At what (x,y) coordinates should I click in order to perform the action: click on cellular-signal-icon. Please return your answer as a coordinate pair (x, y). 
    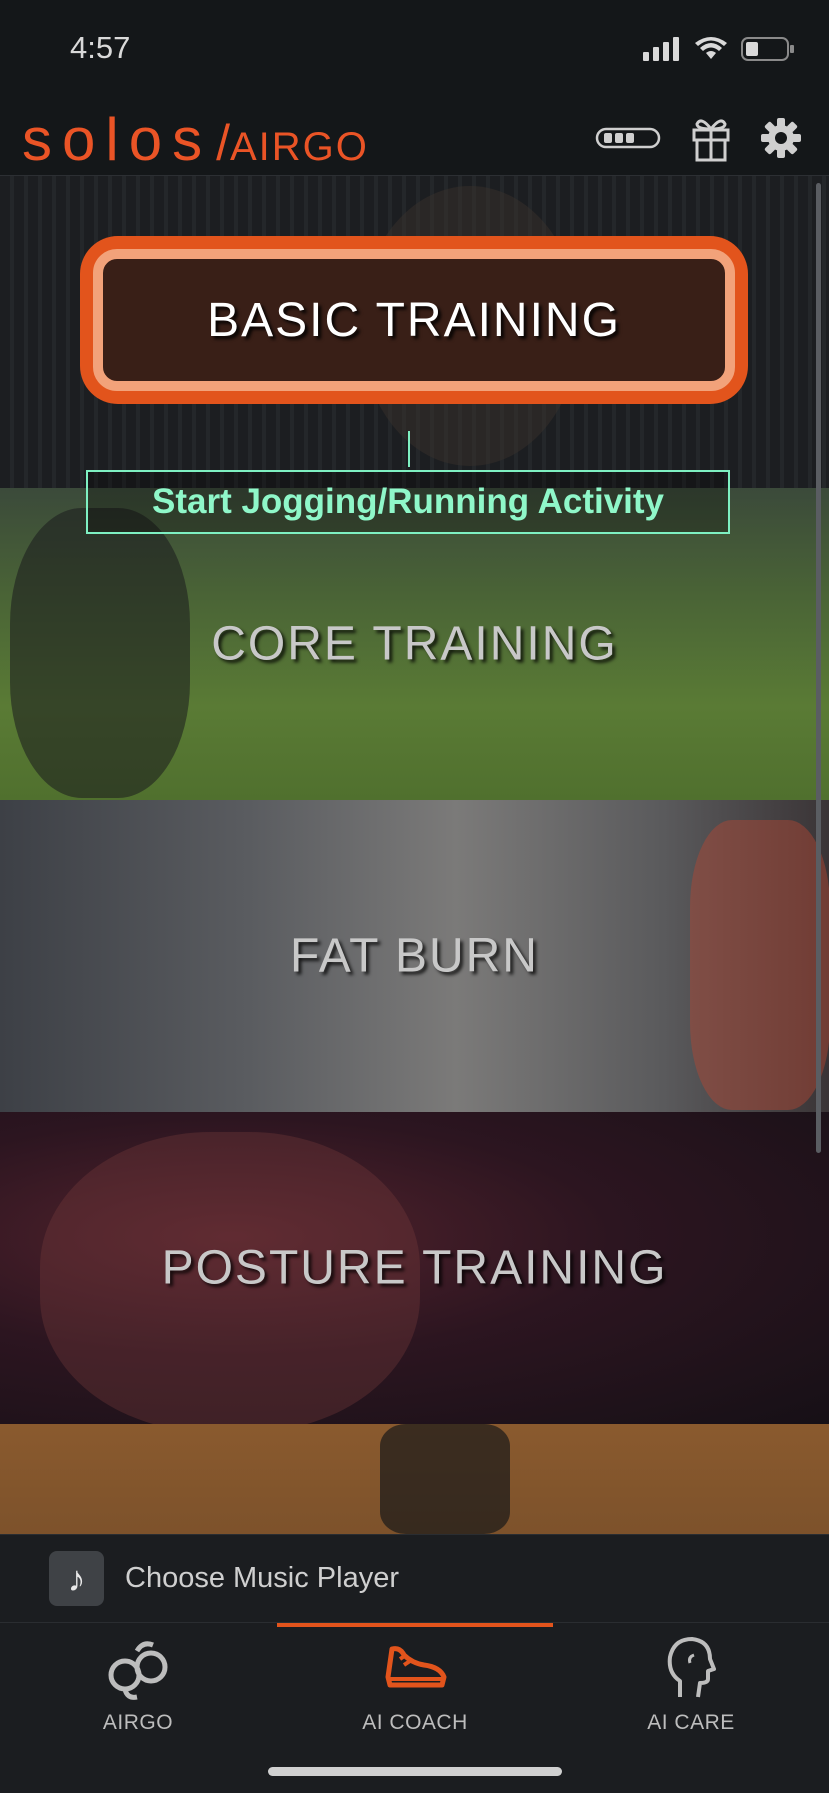
    Looking at the image, I should click on (661, 49).